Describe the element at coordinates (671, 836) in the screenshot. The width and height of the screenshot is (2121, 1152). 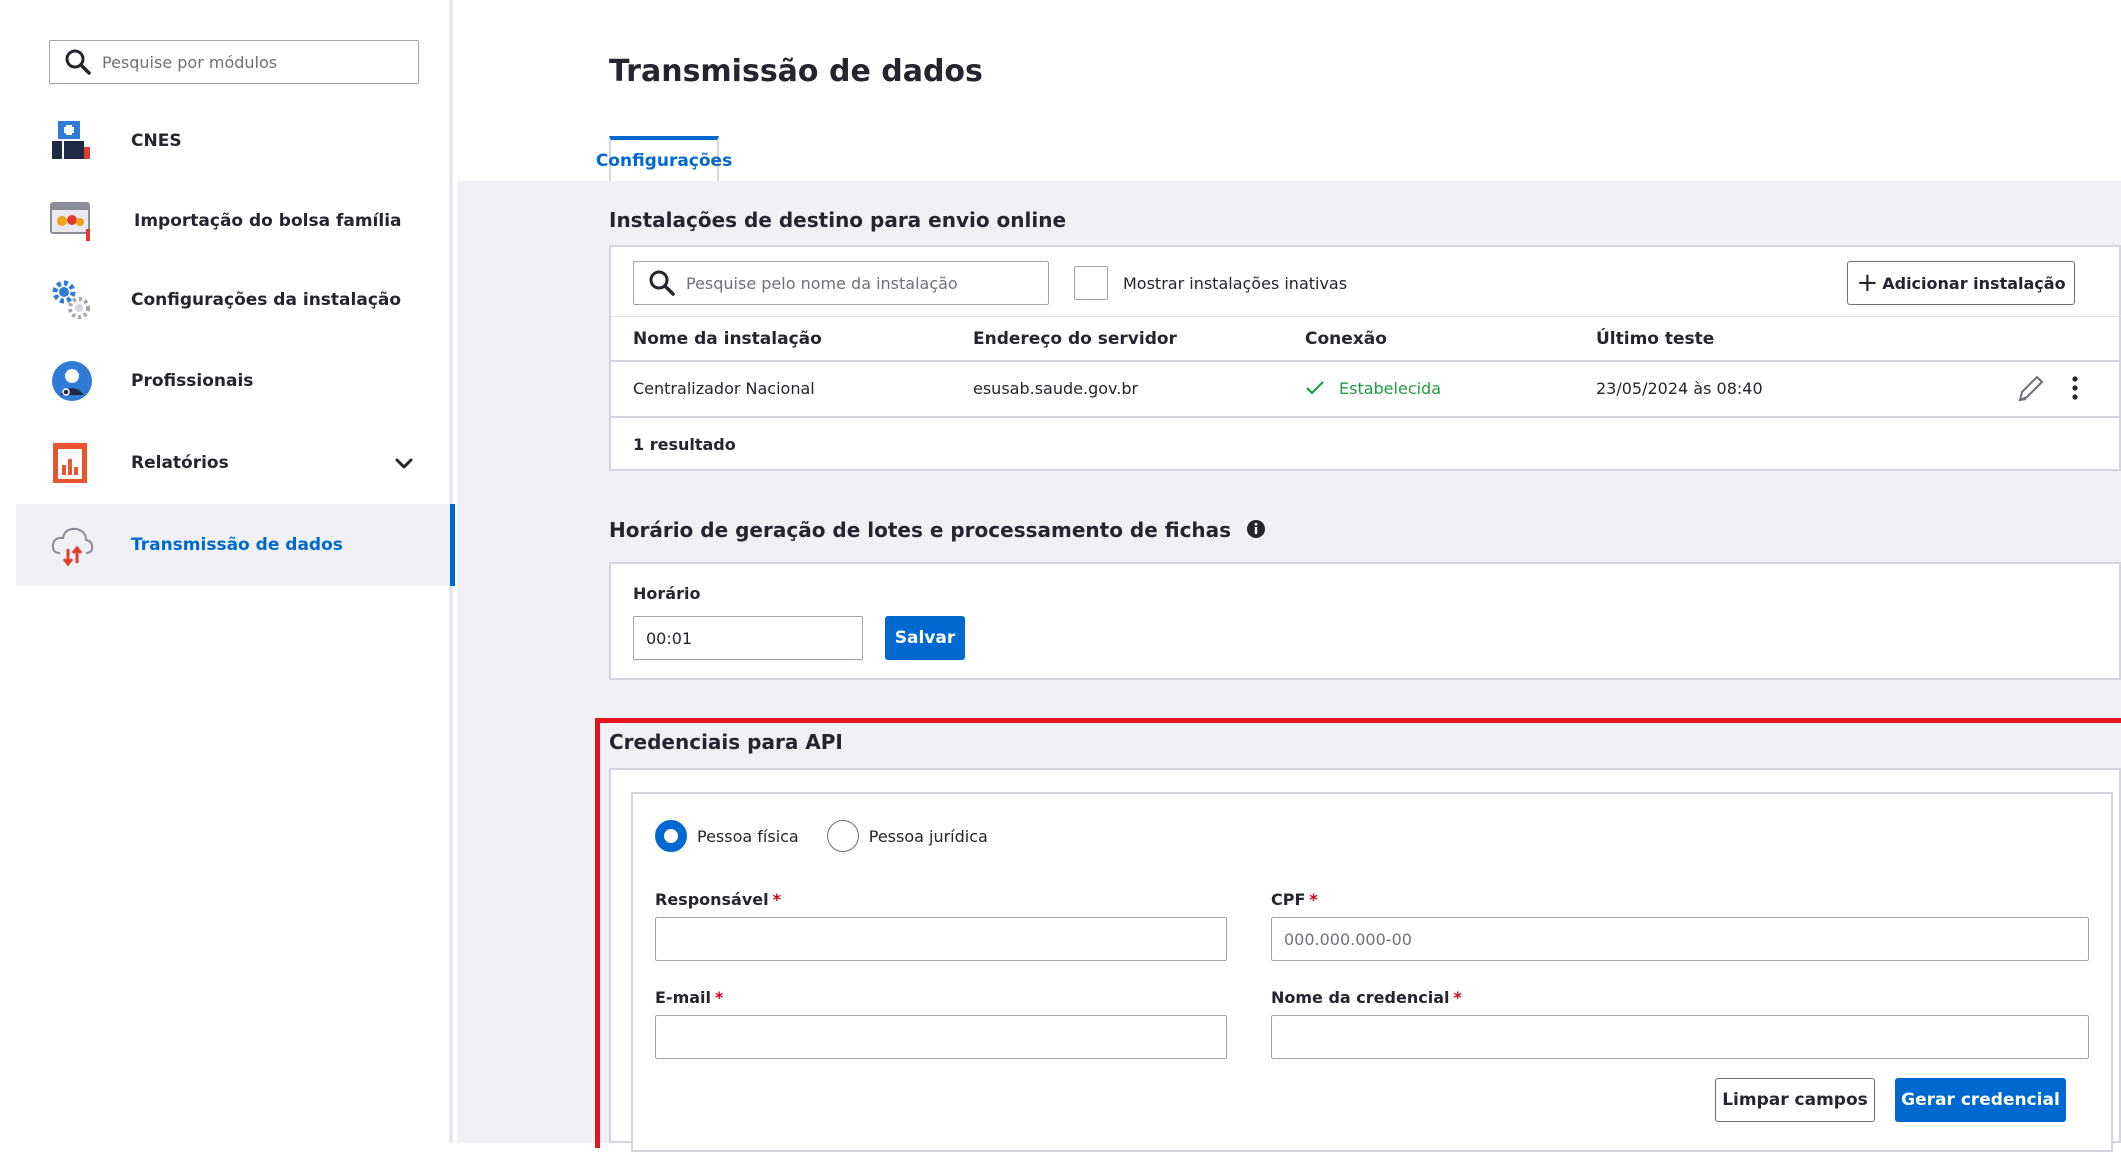
I see `radio-pessoa-fisica` at that location.